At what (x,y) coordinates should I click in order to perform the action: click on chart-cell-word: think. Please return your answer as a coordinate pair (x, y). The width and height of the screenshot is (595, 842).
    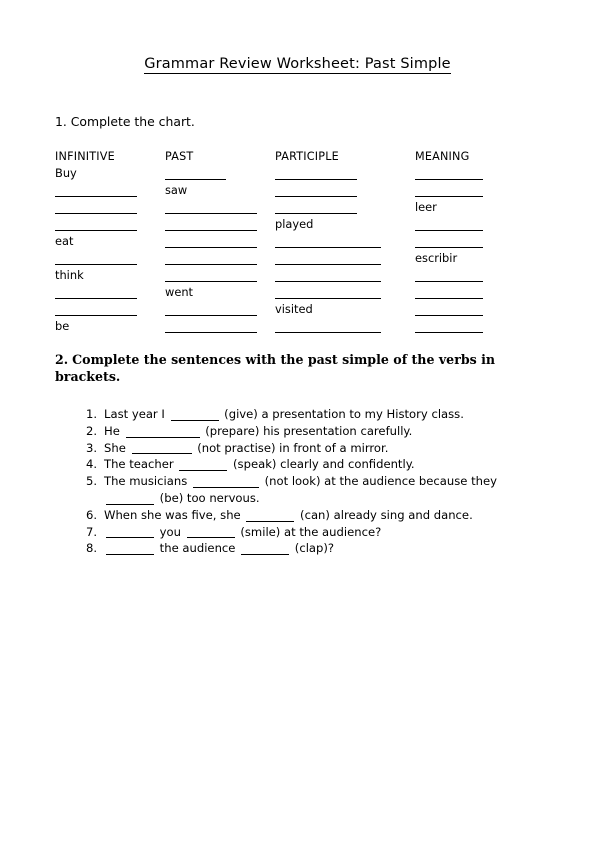
    Looking at the image, I should click on (69, 275).